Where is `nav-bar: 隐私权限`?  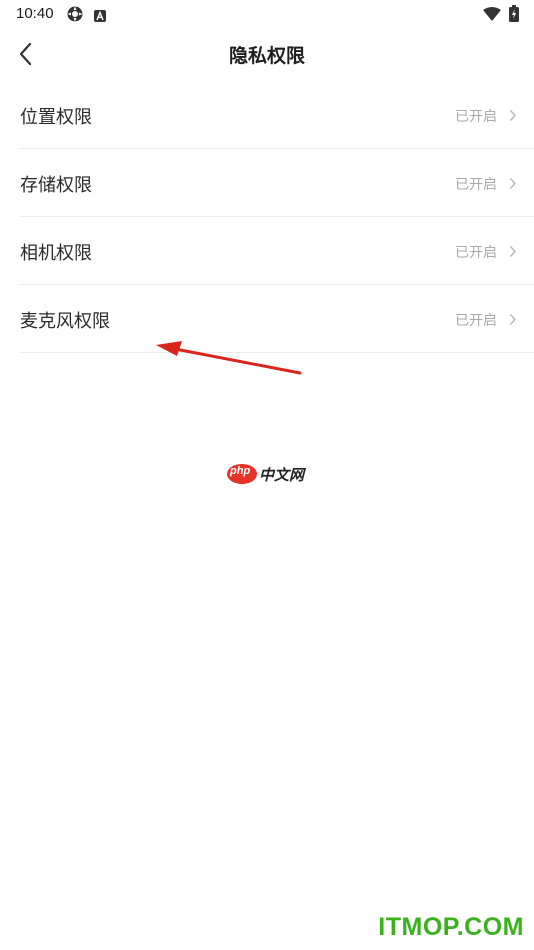
nav-bar: 隐私权限 is located at coordinates (267, 54).